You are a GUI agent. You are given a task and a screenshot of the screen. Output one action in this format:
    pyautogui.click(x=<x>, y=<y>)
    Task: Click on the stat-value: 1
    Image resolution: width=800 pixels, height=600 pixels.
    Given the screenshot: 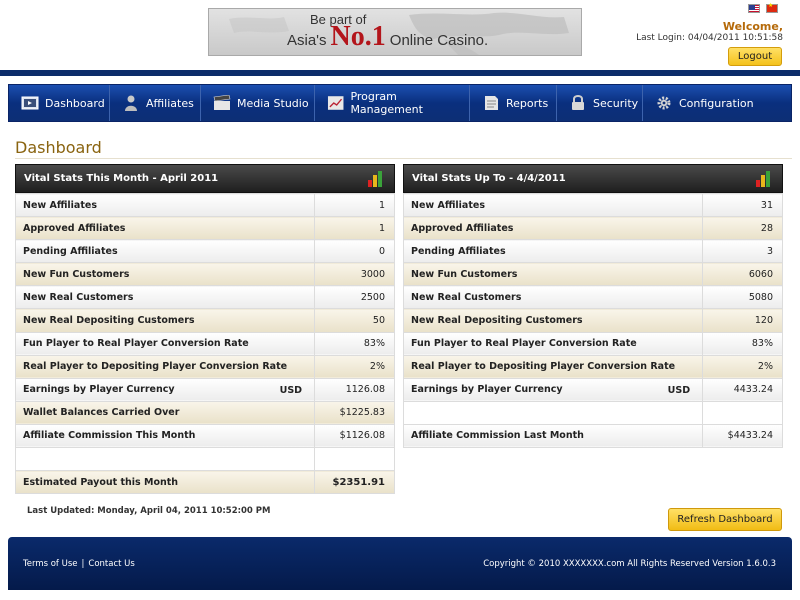 What is the action you would take?
    pyautogui.click(x=354, y=205)
    